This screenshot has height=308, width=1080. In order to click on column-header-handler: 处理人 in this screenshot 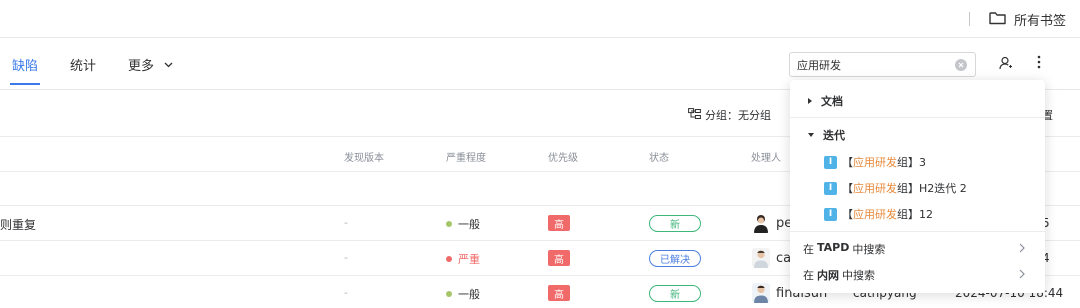, I will do `click(766, 156)`.